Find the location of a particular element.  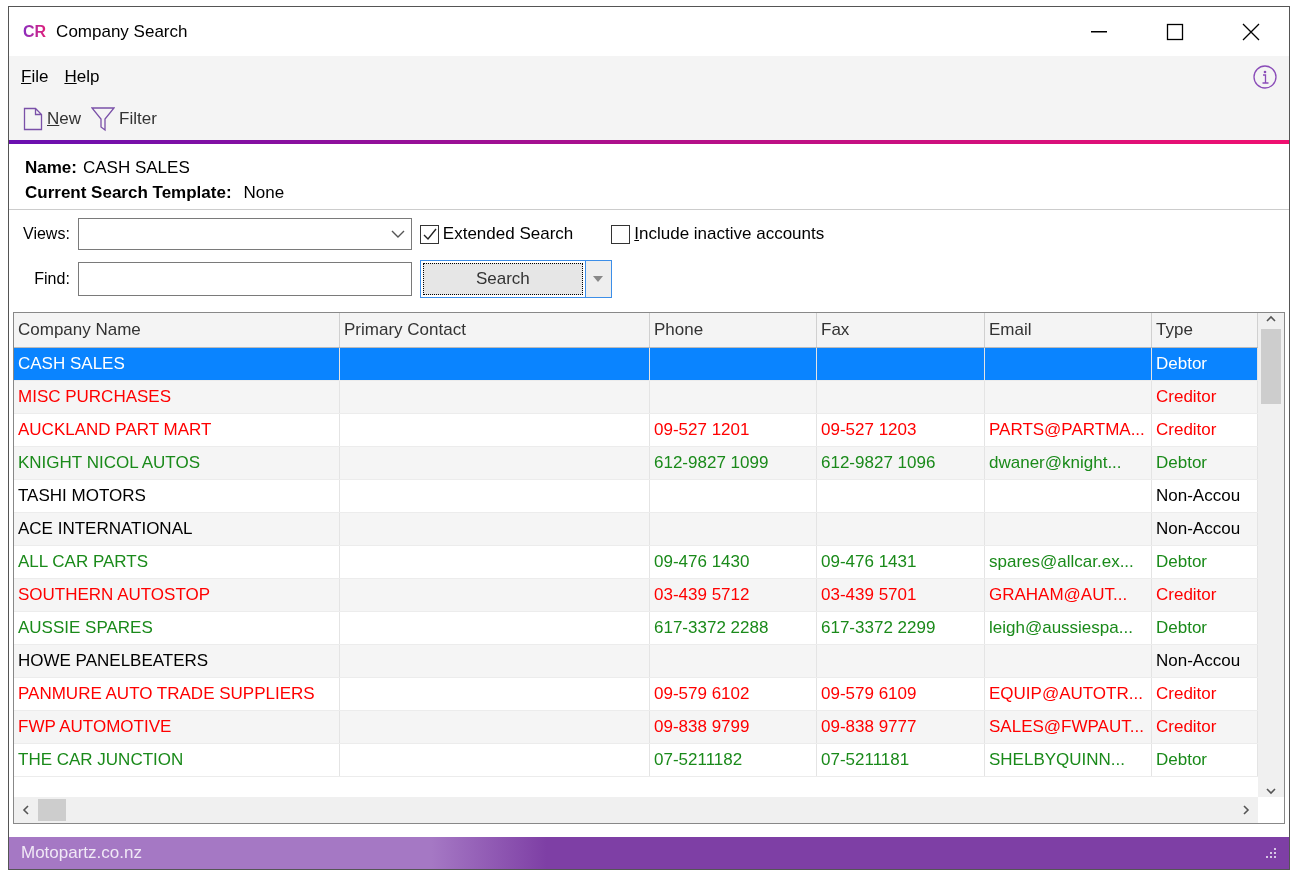

table-row: ALL CAR PARTS 09-476 1430 09-476 1431 spares@allcar.ex... Debtor is located at coordinates (636, 562).